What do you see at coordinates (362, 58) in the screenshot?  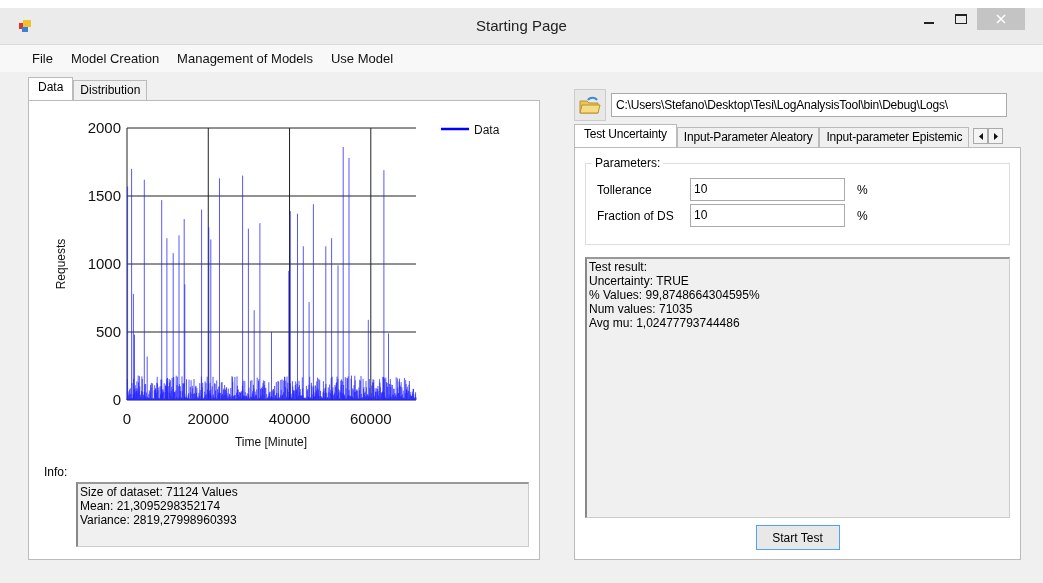 I see `menu-item: Use Model` at bounding box center [362, 58].